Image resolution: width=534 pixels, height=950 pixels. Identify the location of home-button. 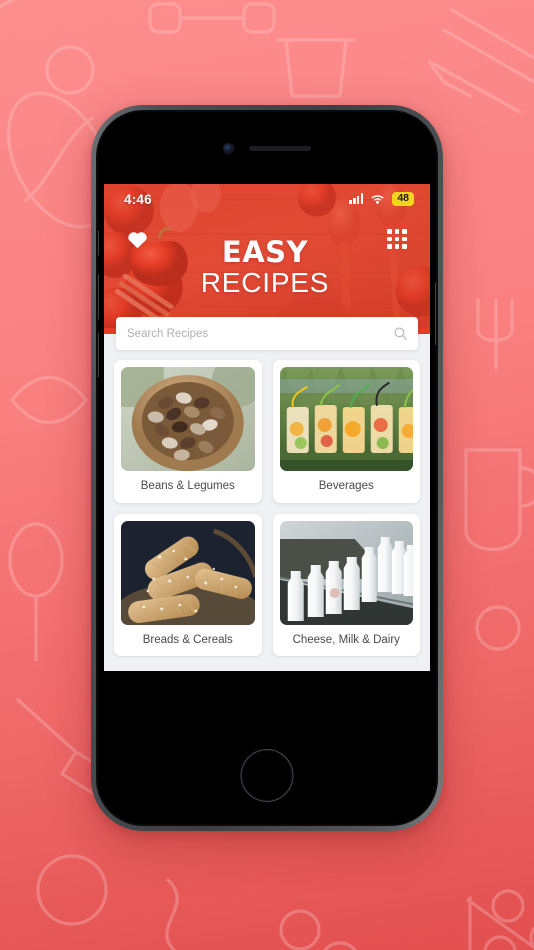
(267, 775).